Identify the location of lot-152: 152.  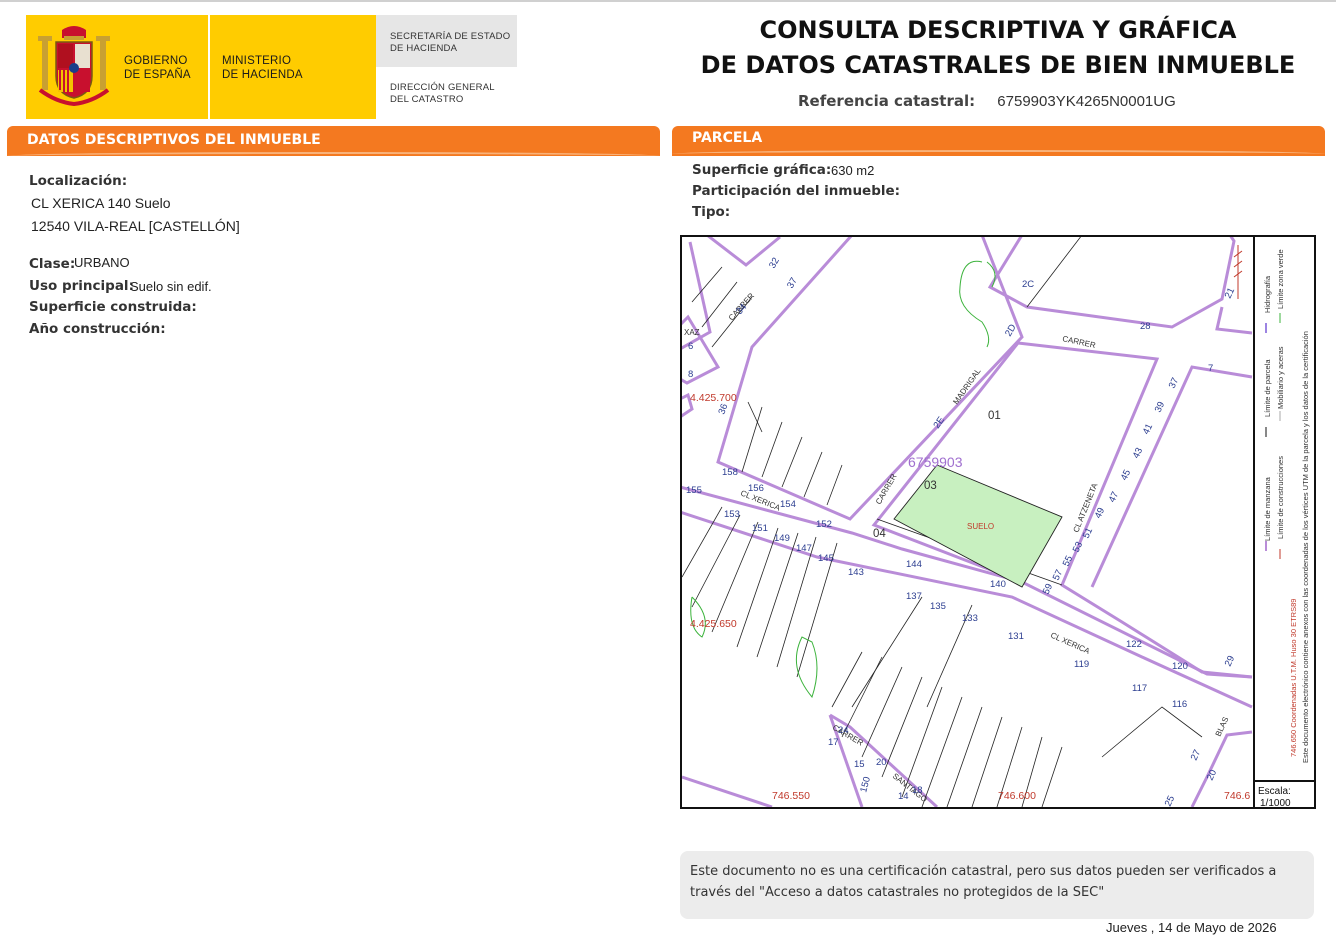
(824, 524).